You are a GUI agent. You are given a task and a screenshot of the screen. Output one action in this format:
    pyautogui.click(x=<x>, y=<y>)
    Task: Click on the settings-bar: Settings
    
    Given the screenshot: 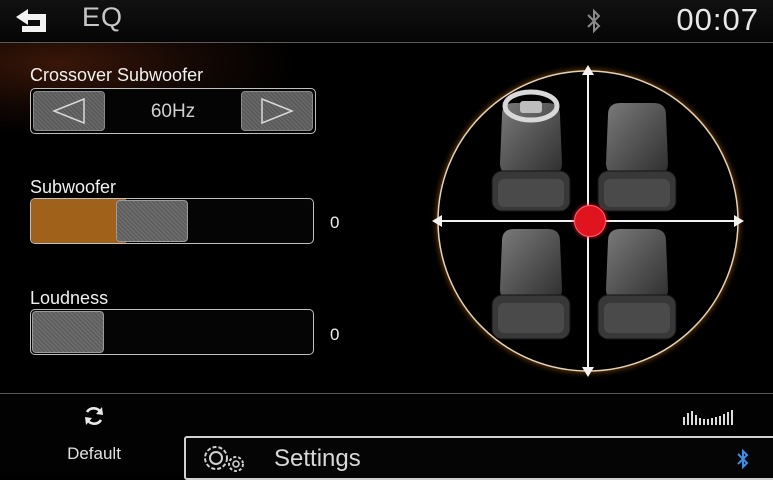 What is the action you would take?
    pyautogui.click(x=478, y=458)
    